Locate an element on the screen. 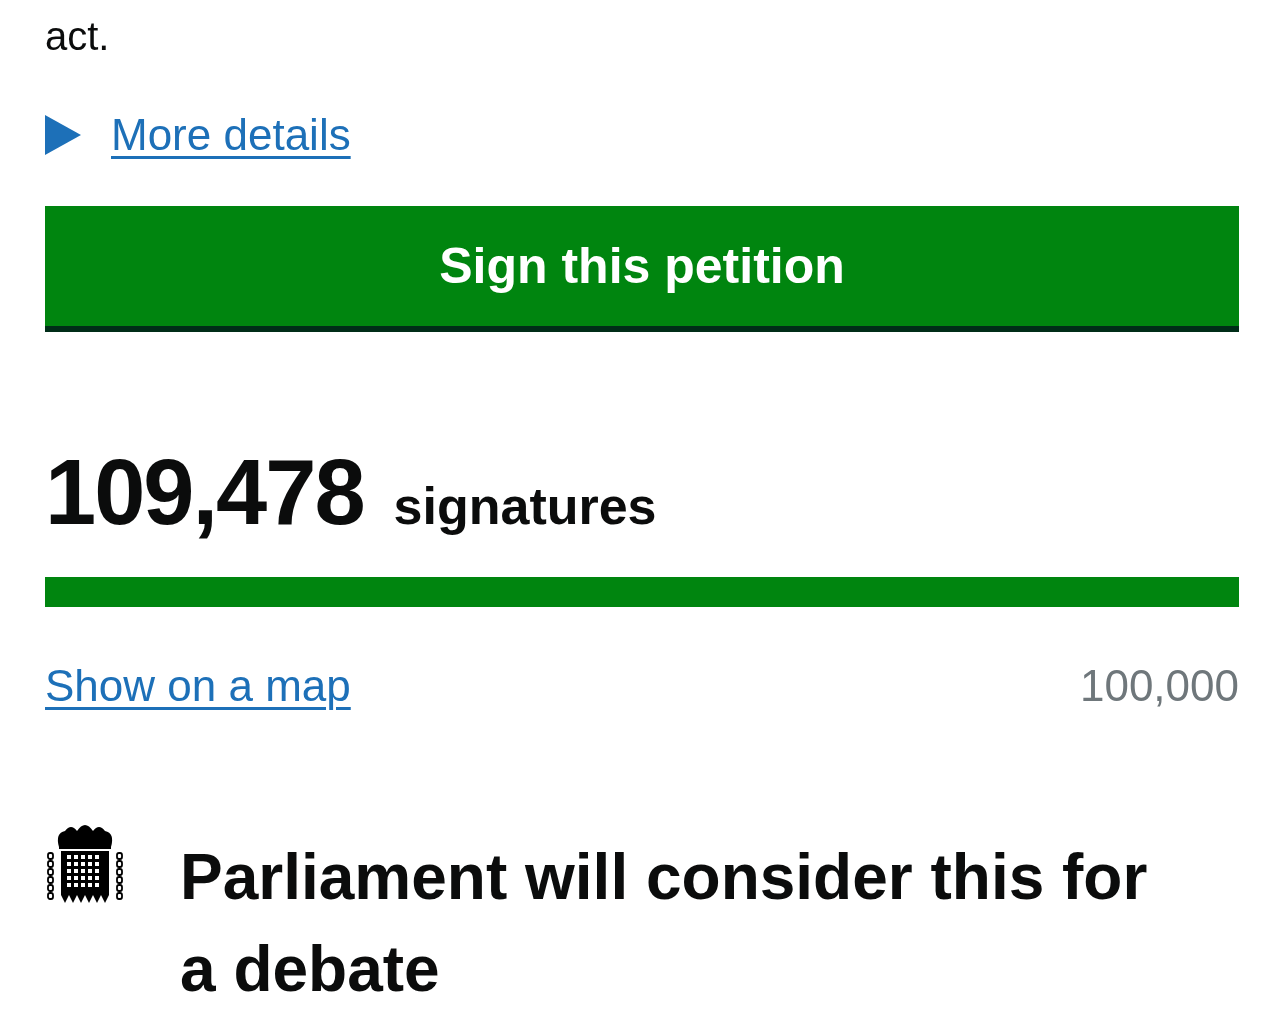 This screenshot has height=1024, width=1284. signatures-label: signatures is located at coordinates (525, 506).